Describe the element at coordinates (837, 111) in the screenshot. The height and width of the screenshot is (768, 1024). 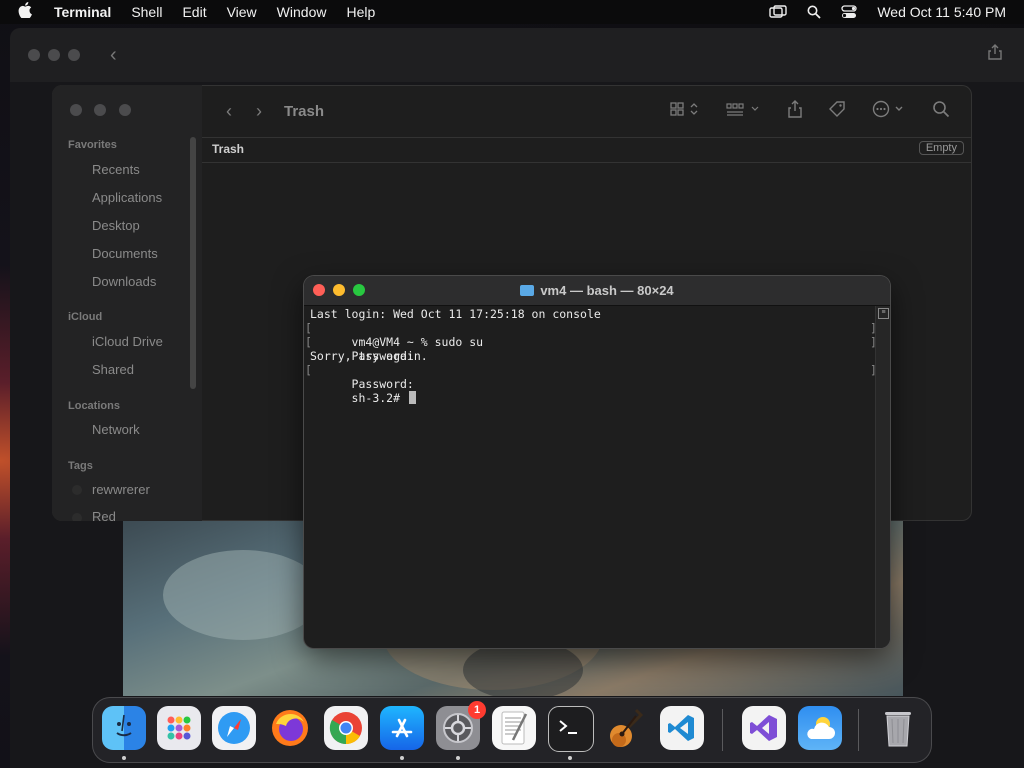
I see `tag-icon` at that location.